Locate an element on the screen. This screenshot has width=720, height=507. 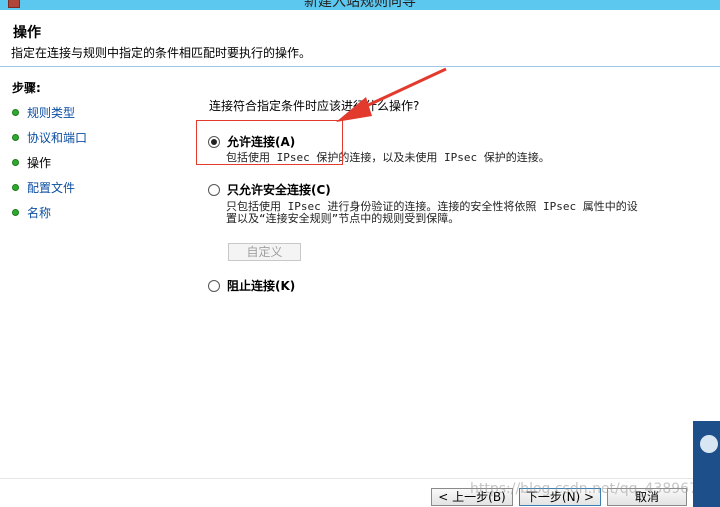
window-title: 新建入站规则向导 is located at coordinates (360, 5).